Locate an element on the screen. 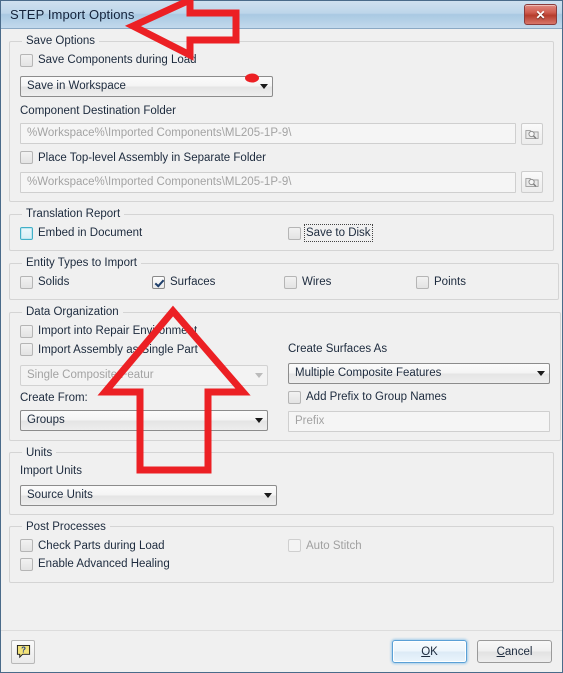 This screenshot has height=673, width=563. checkbox-label: Enable Advanced Healing is located at coordinates (104, 564).